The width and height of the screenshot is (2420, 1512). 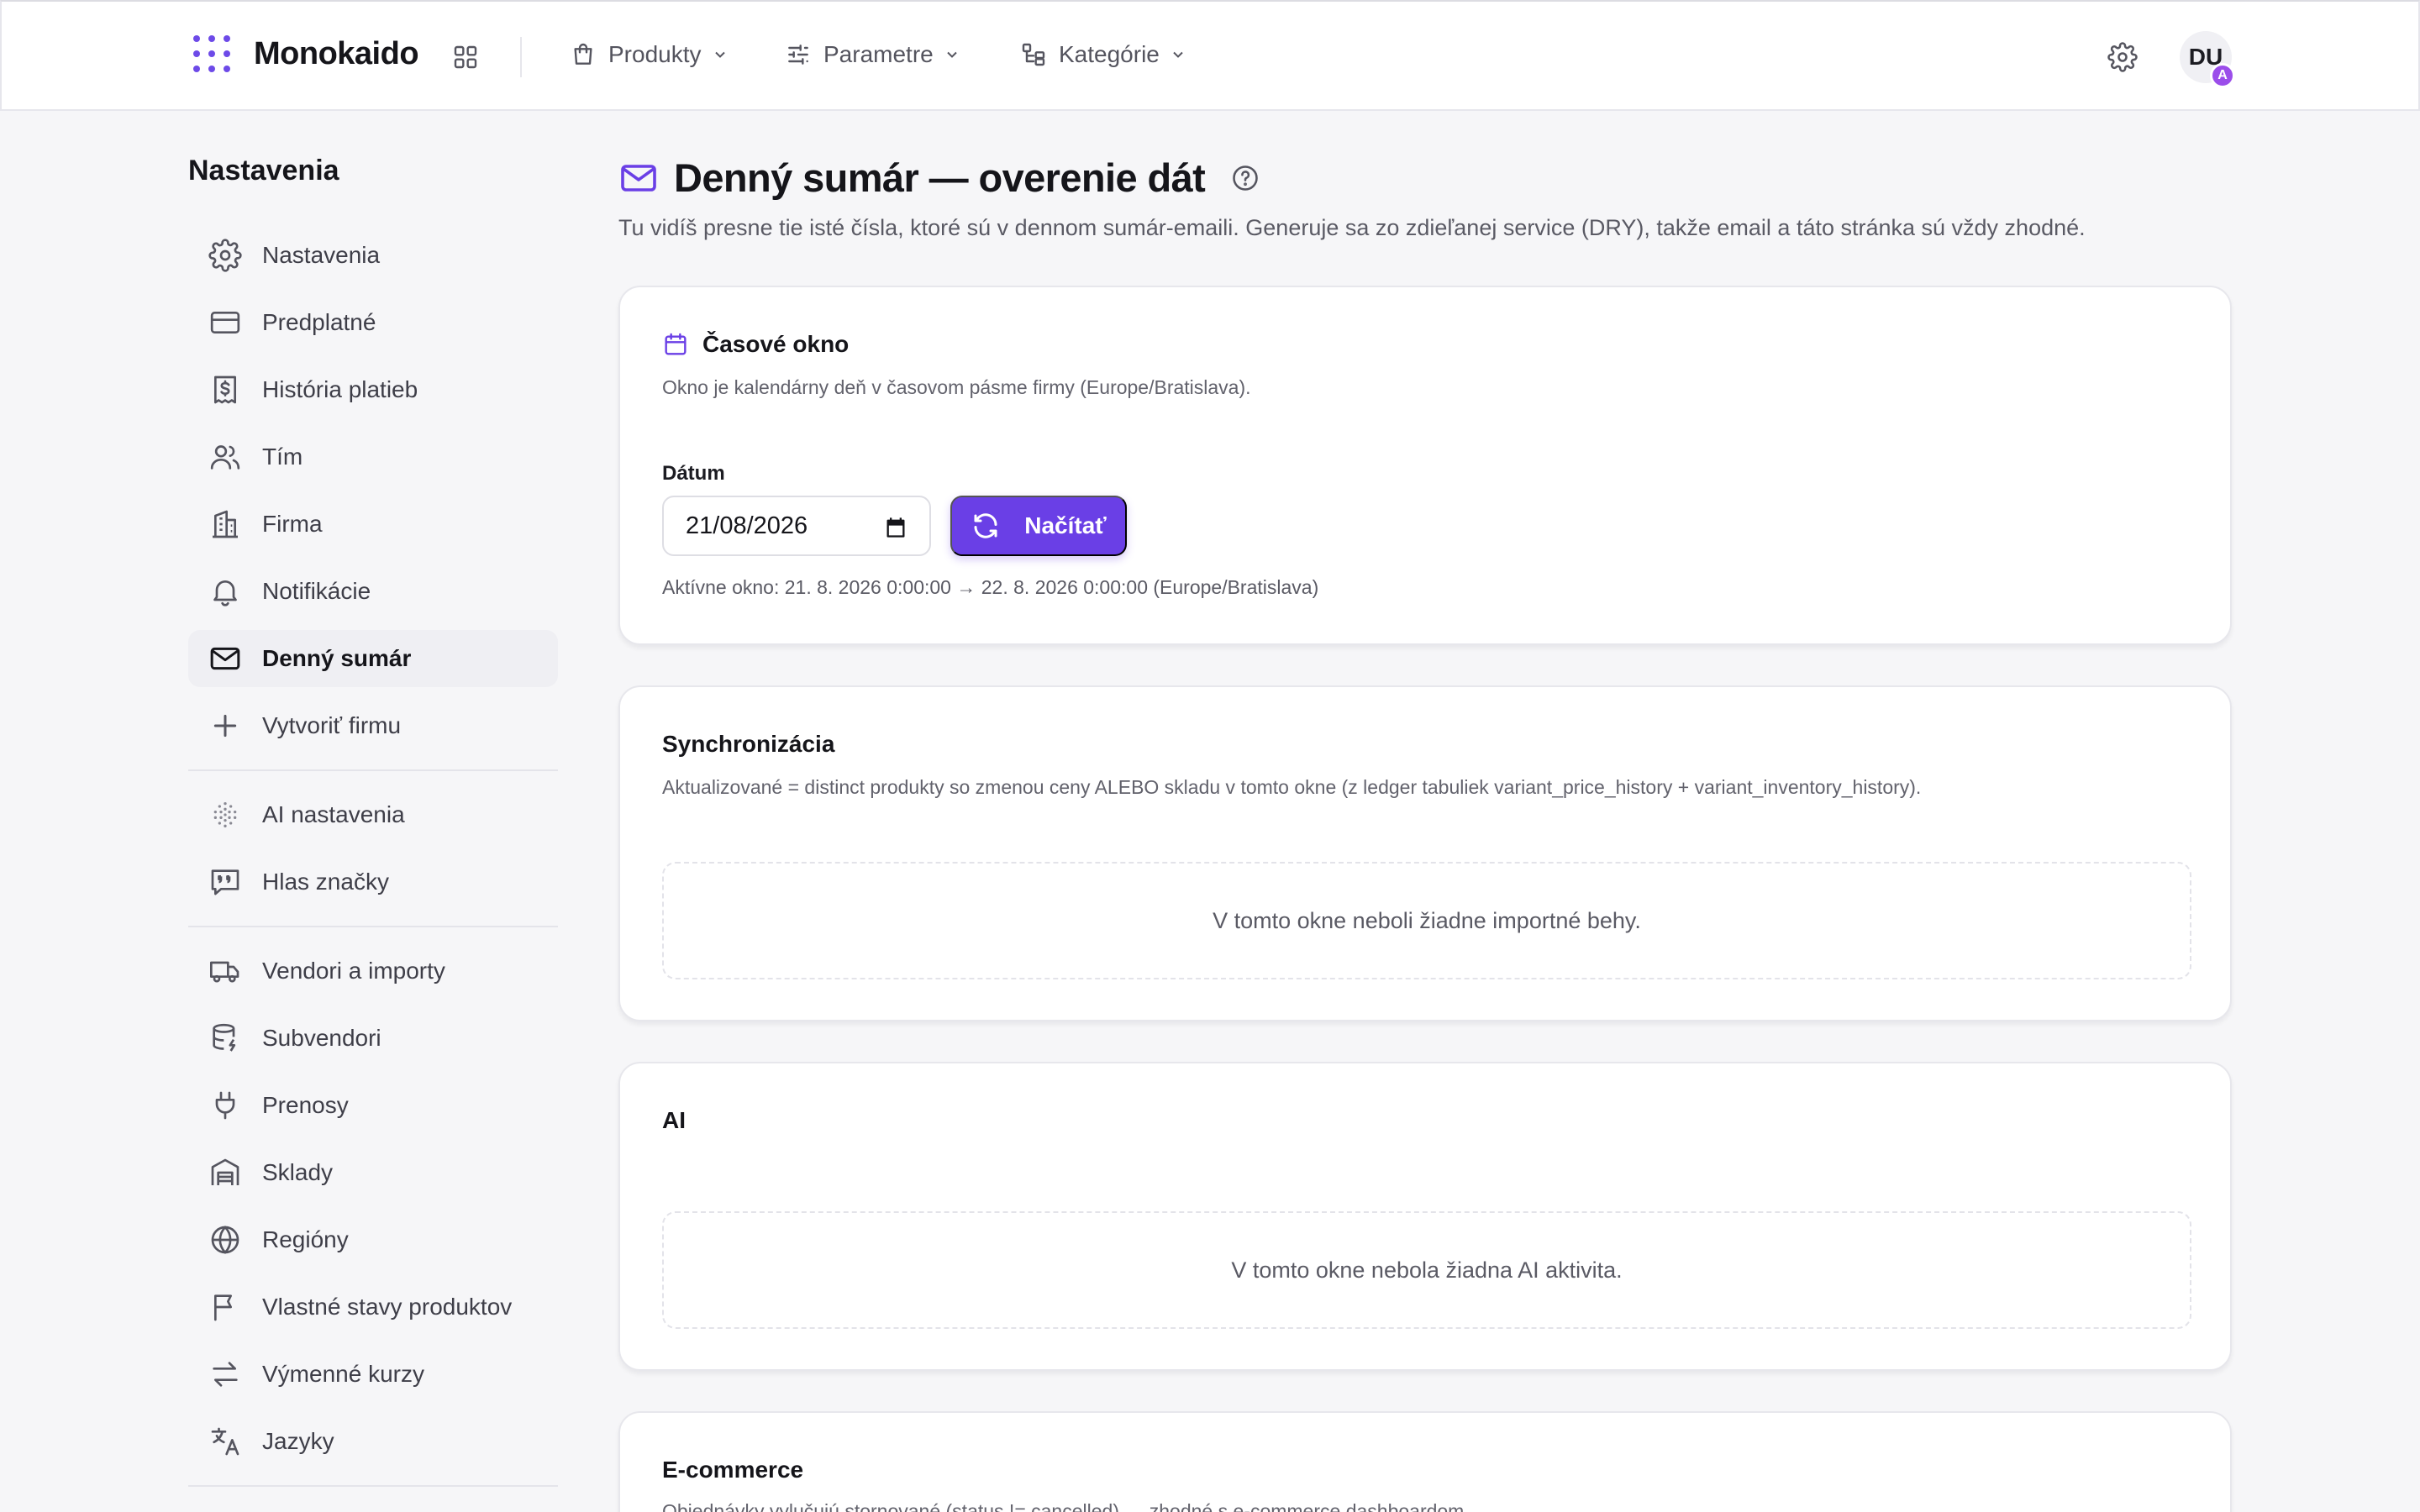 What do you see at coordinates (225, 255) in the screenshot?
I see `gear-icon` at bounding box center [225, 255].